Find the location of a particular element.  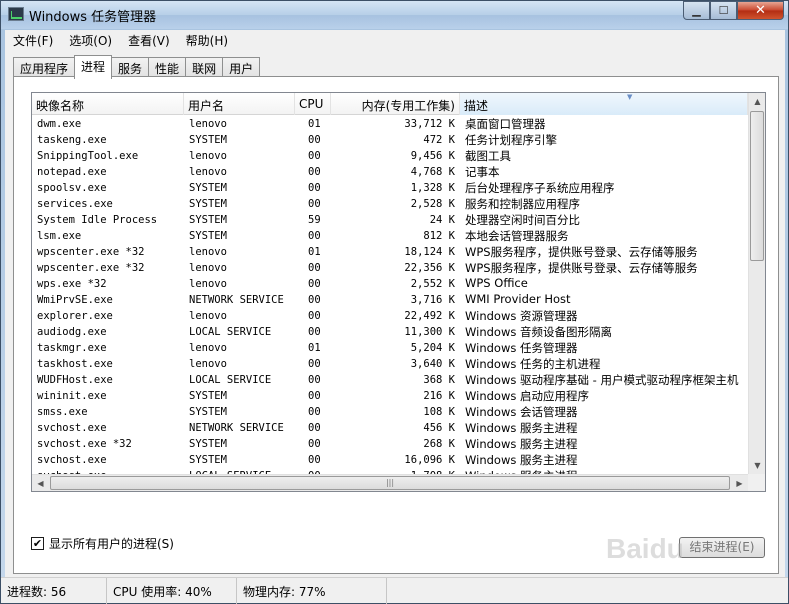

show-all-users-checkbox: ✔ 显示所有用户的进程(S) is located at coordinates (102, 543).